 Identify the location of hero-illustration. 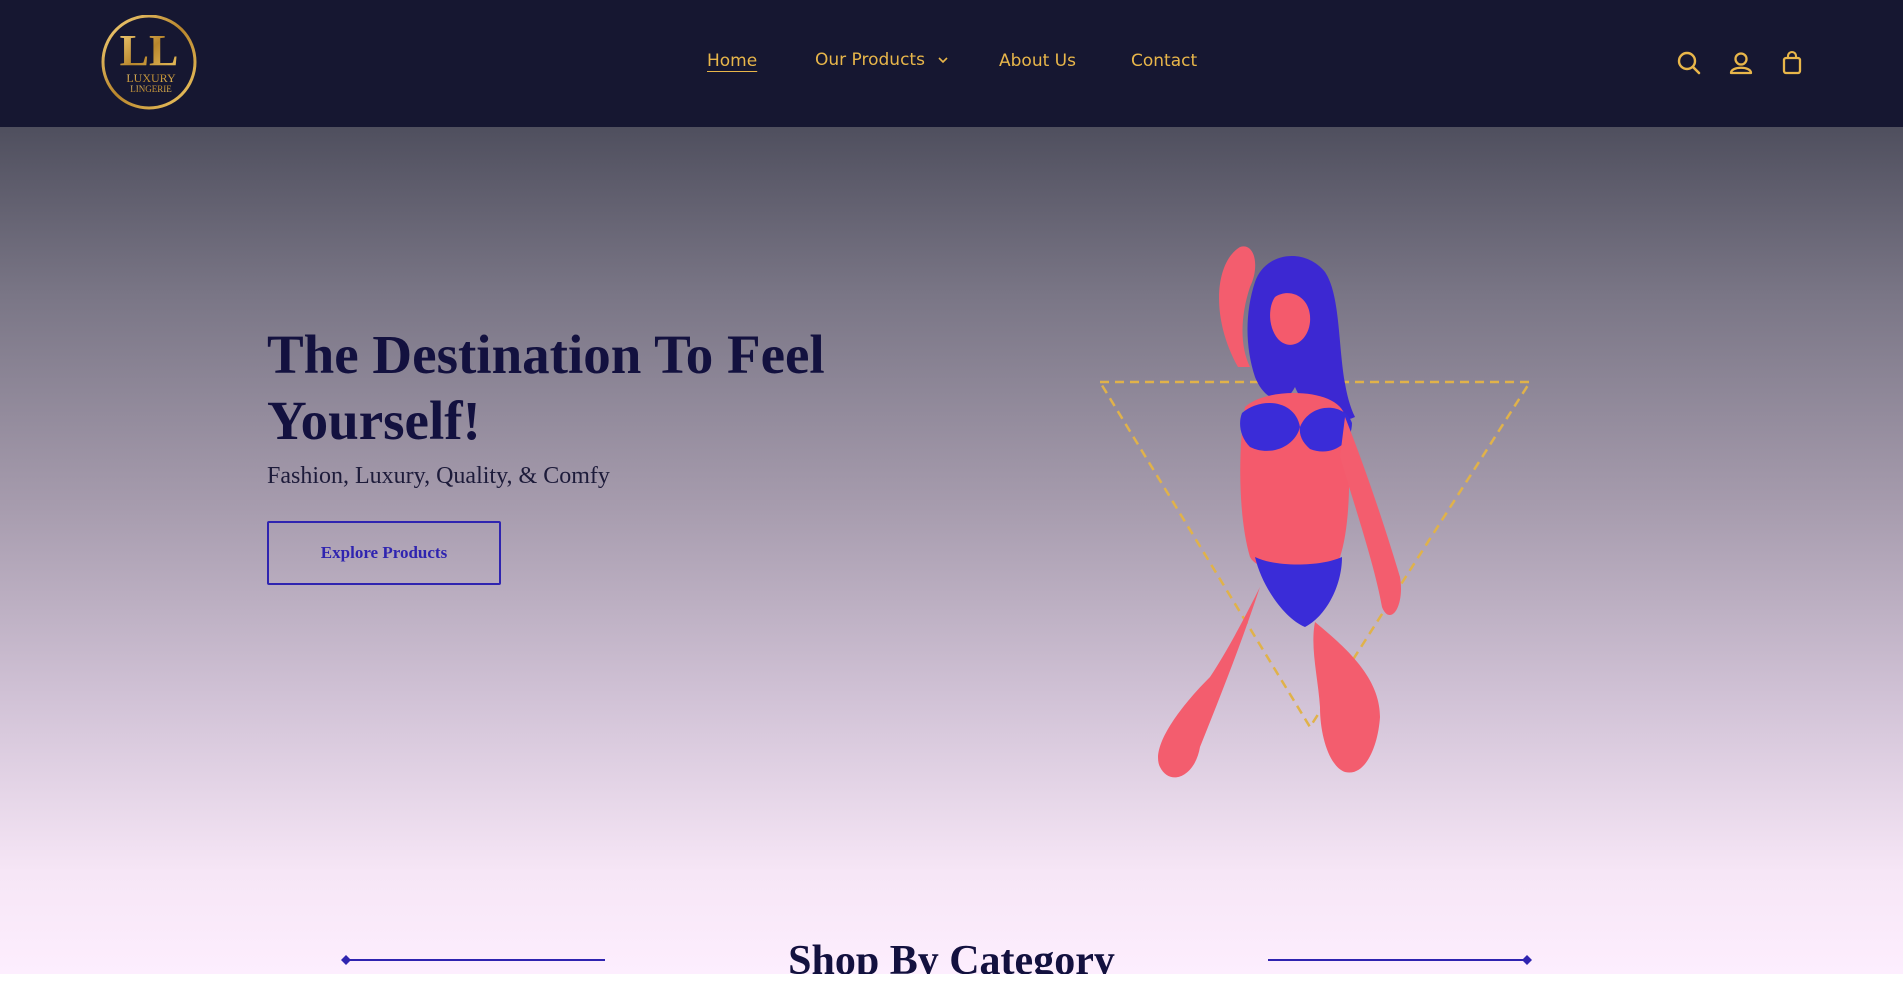
(1315, 512).